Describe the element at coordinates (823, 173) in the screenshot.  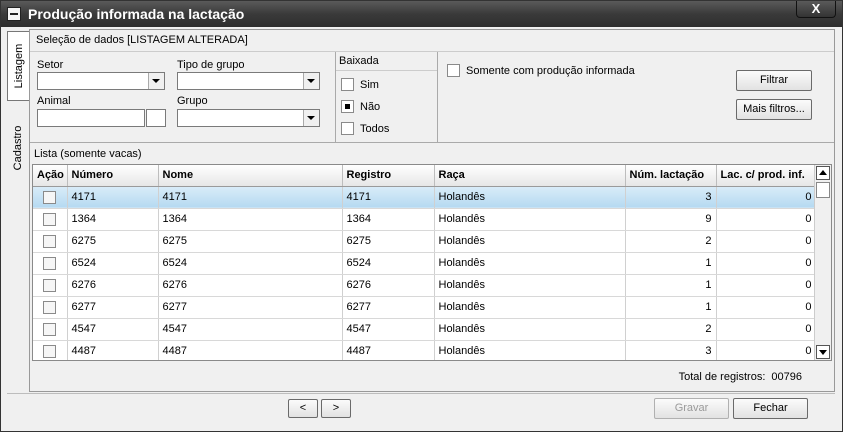
I see `scroll-up-icon` at that location.